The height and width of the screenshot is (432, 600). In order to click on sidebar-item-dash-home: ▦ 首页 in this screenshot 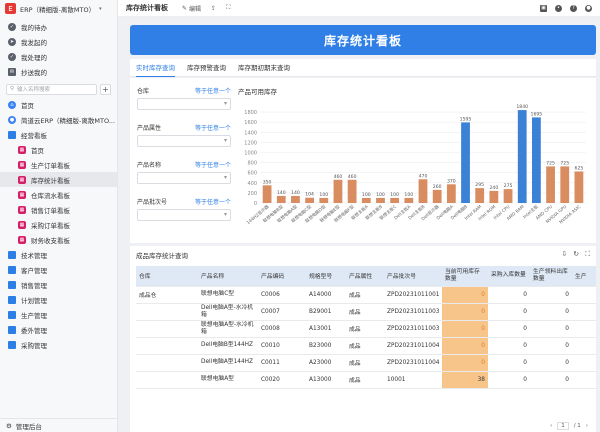, I will do `click(58, 149)`.